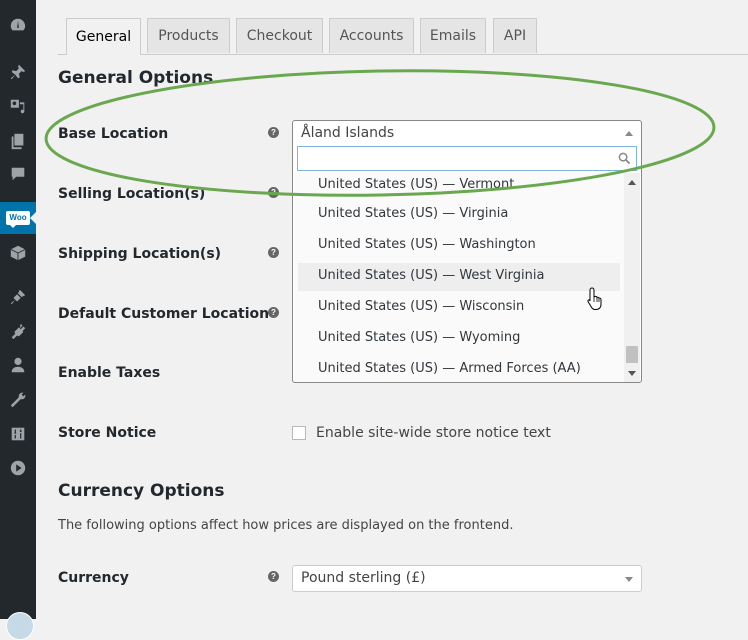 This screenshot has height=640, width=748. I want to click on store-notice-checkbox-label: Enable site-wide store notice text, so click(433, 433).